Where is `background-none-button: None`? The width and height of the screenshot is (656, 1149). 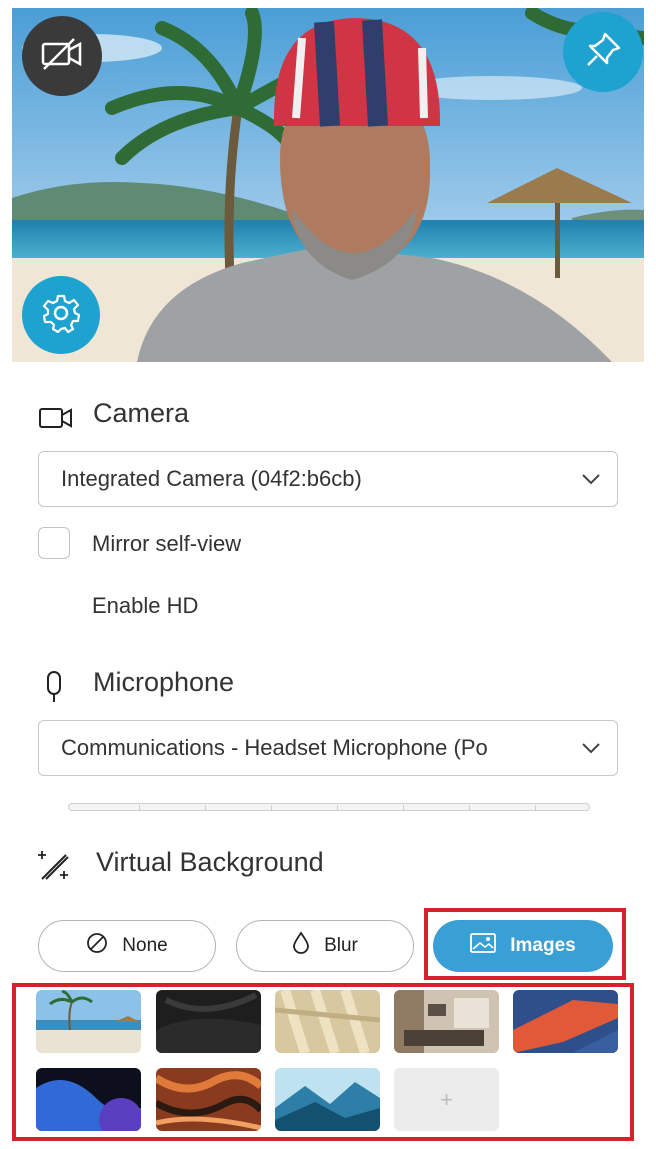
background-none-button: None is located at coordinates (127, 946).